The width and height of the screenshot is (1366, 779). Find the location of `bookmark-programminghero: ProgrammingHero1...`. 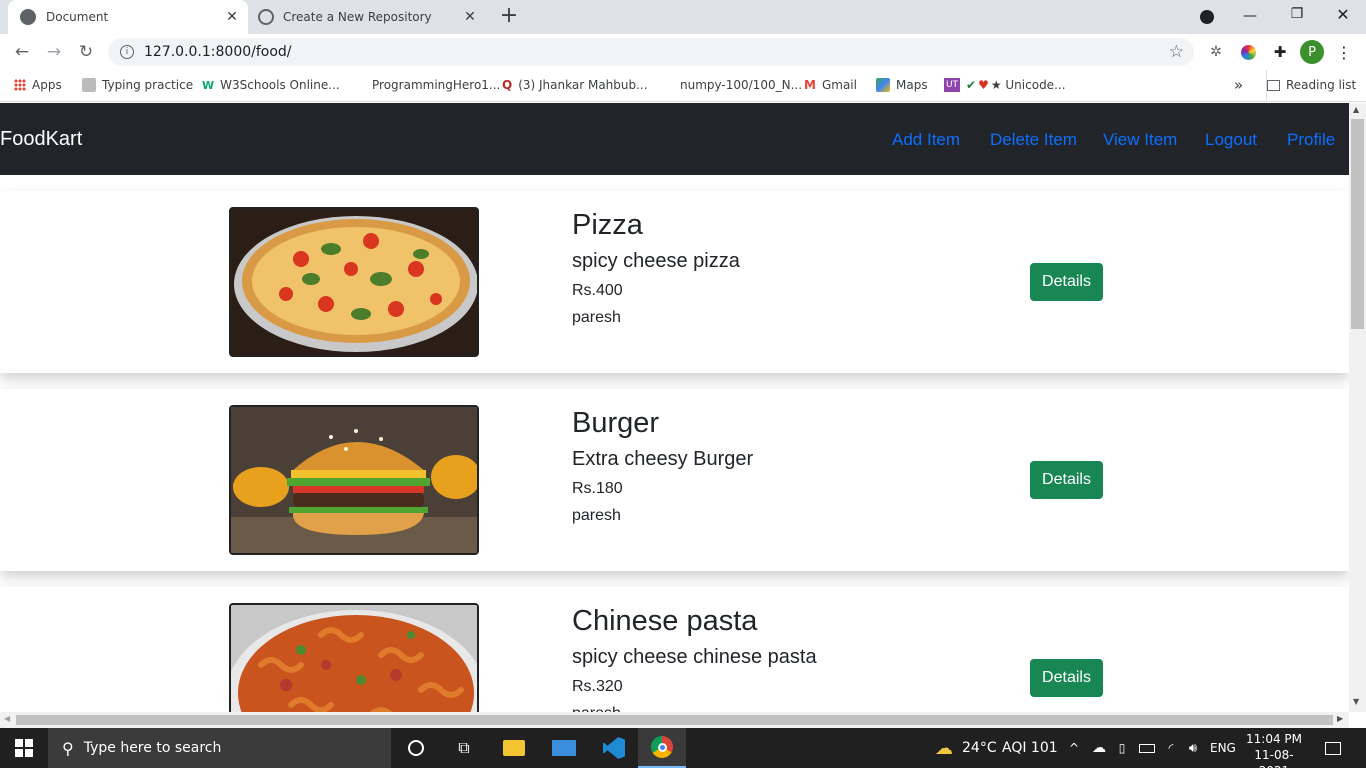

bookmark-programminghero: ProgrammingHero1... is located at coordinates (436, 85).